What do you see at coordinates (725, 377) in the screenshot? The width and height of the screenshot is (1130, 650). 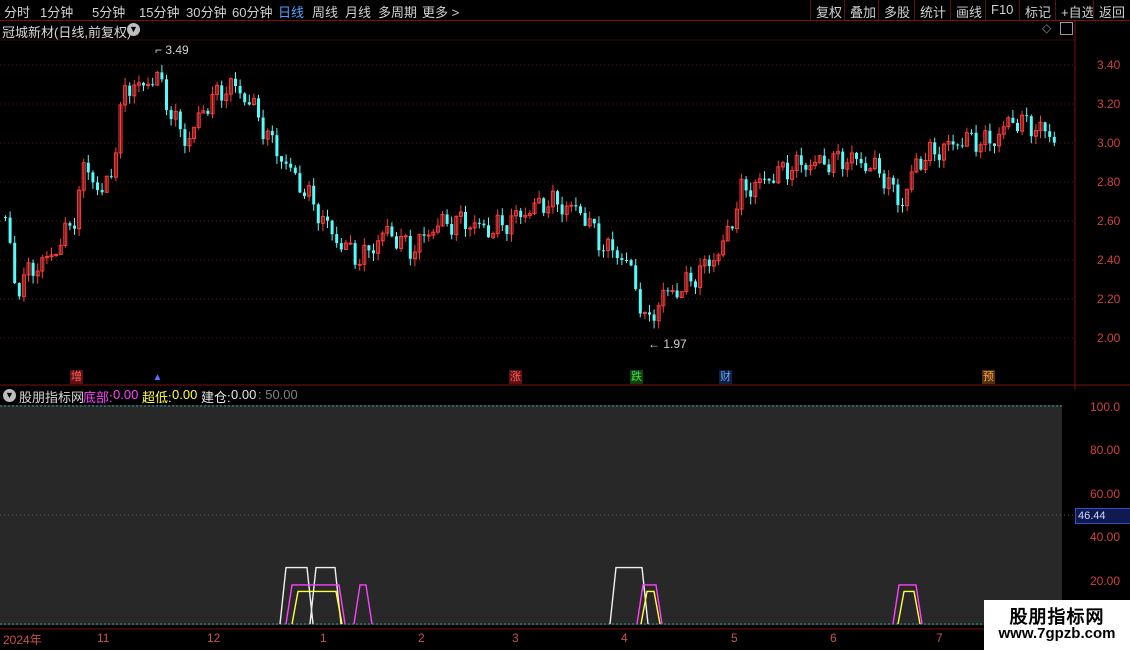 I see `event-tag-cai: 财` at bounding box center [725, 377].